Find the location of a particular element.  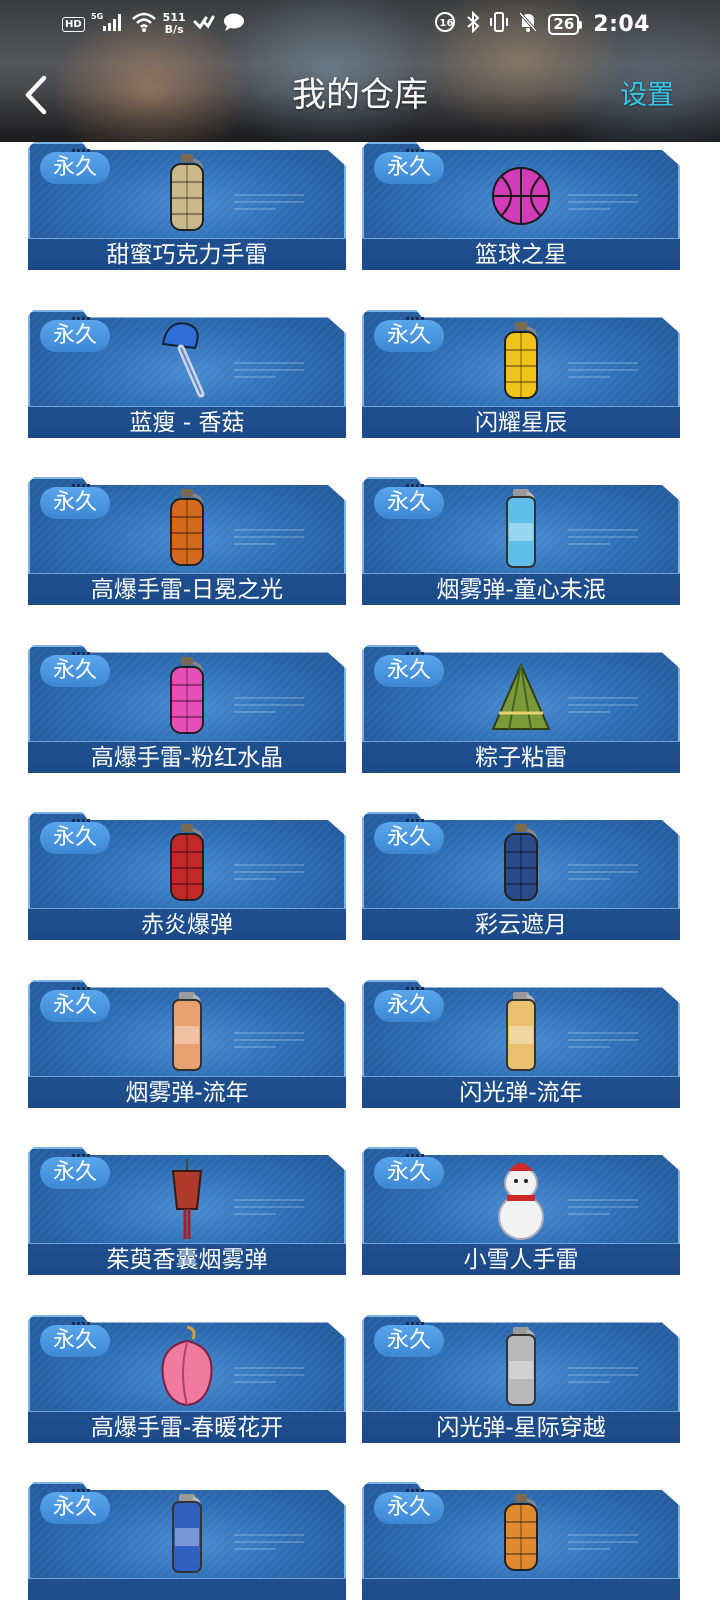

item-card: 永久 高爆手雷-日冕之光 is located at coordinates (187, 541).